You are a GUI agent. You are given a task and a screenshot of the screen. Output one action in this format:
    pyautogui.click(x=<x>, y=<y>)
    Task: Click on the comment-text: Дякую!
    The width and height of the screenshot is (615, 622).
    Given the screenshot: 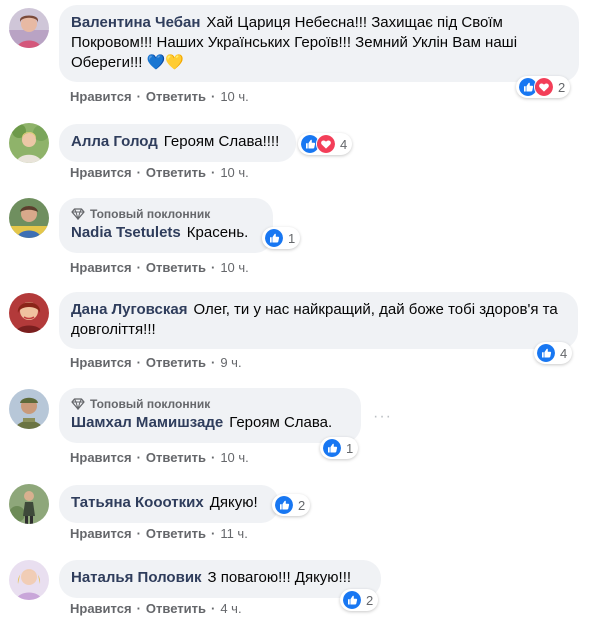 What is the action you would take?
    pyautogui.click(x=233, y=502)
    